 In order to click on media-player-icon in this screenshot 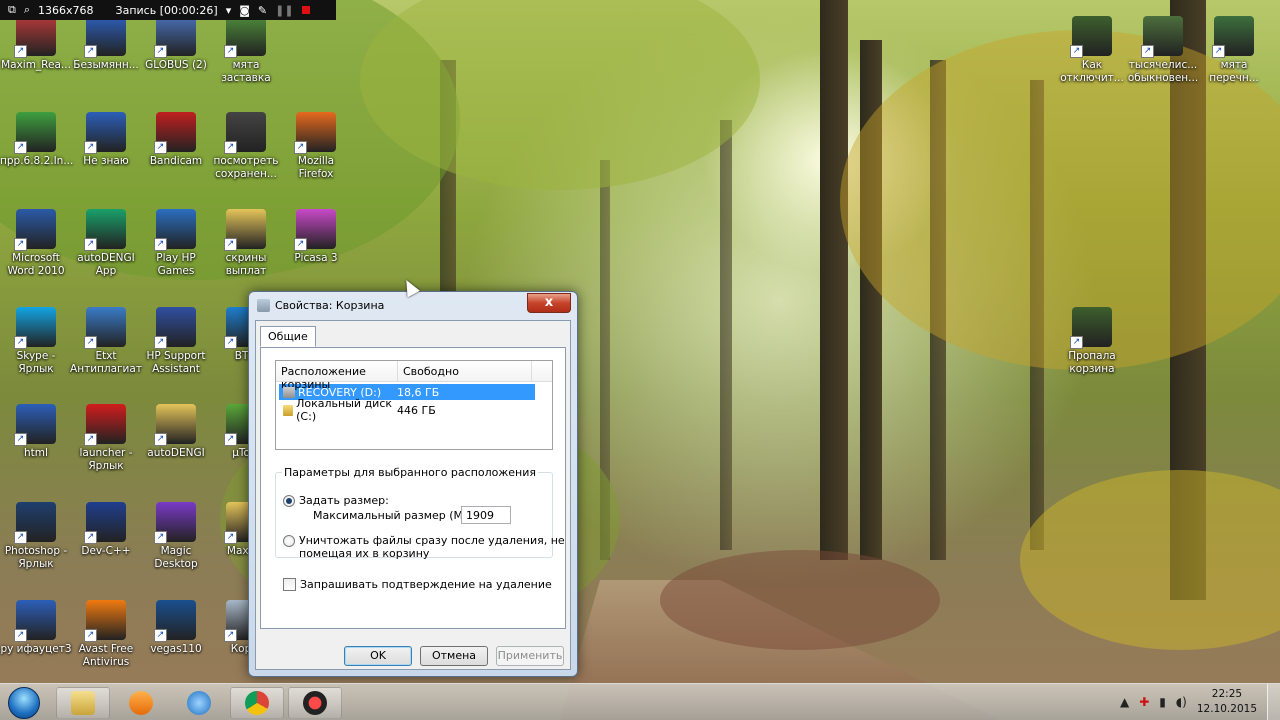, I will do `click(141, 703)`.